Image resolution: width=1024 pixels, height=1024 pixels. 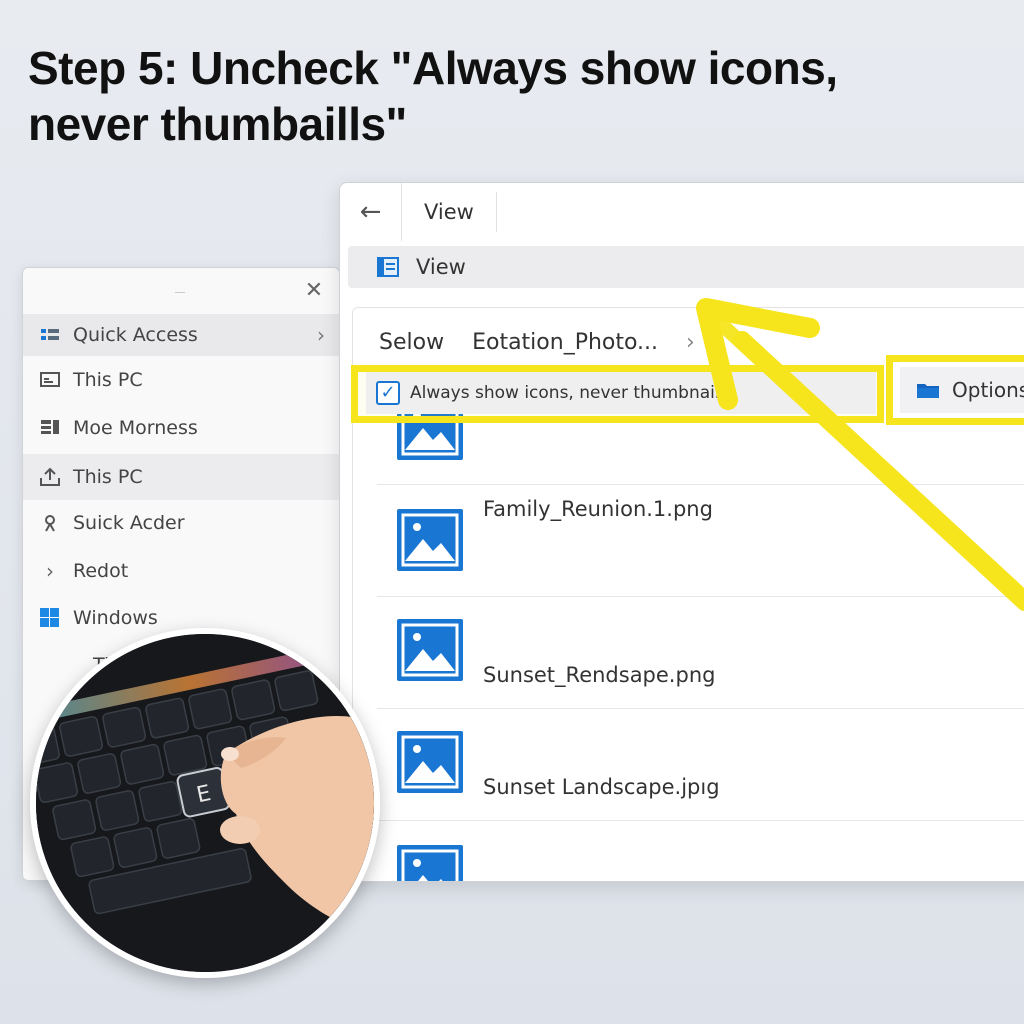 I want to click on sidebar-item-suick-acder: Suick Acder, so click(x=181, y=523).